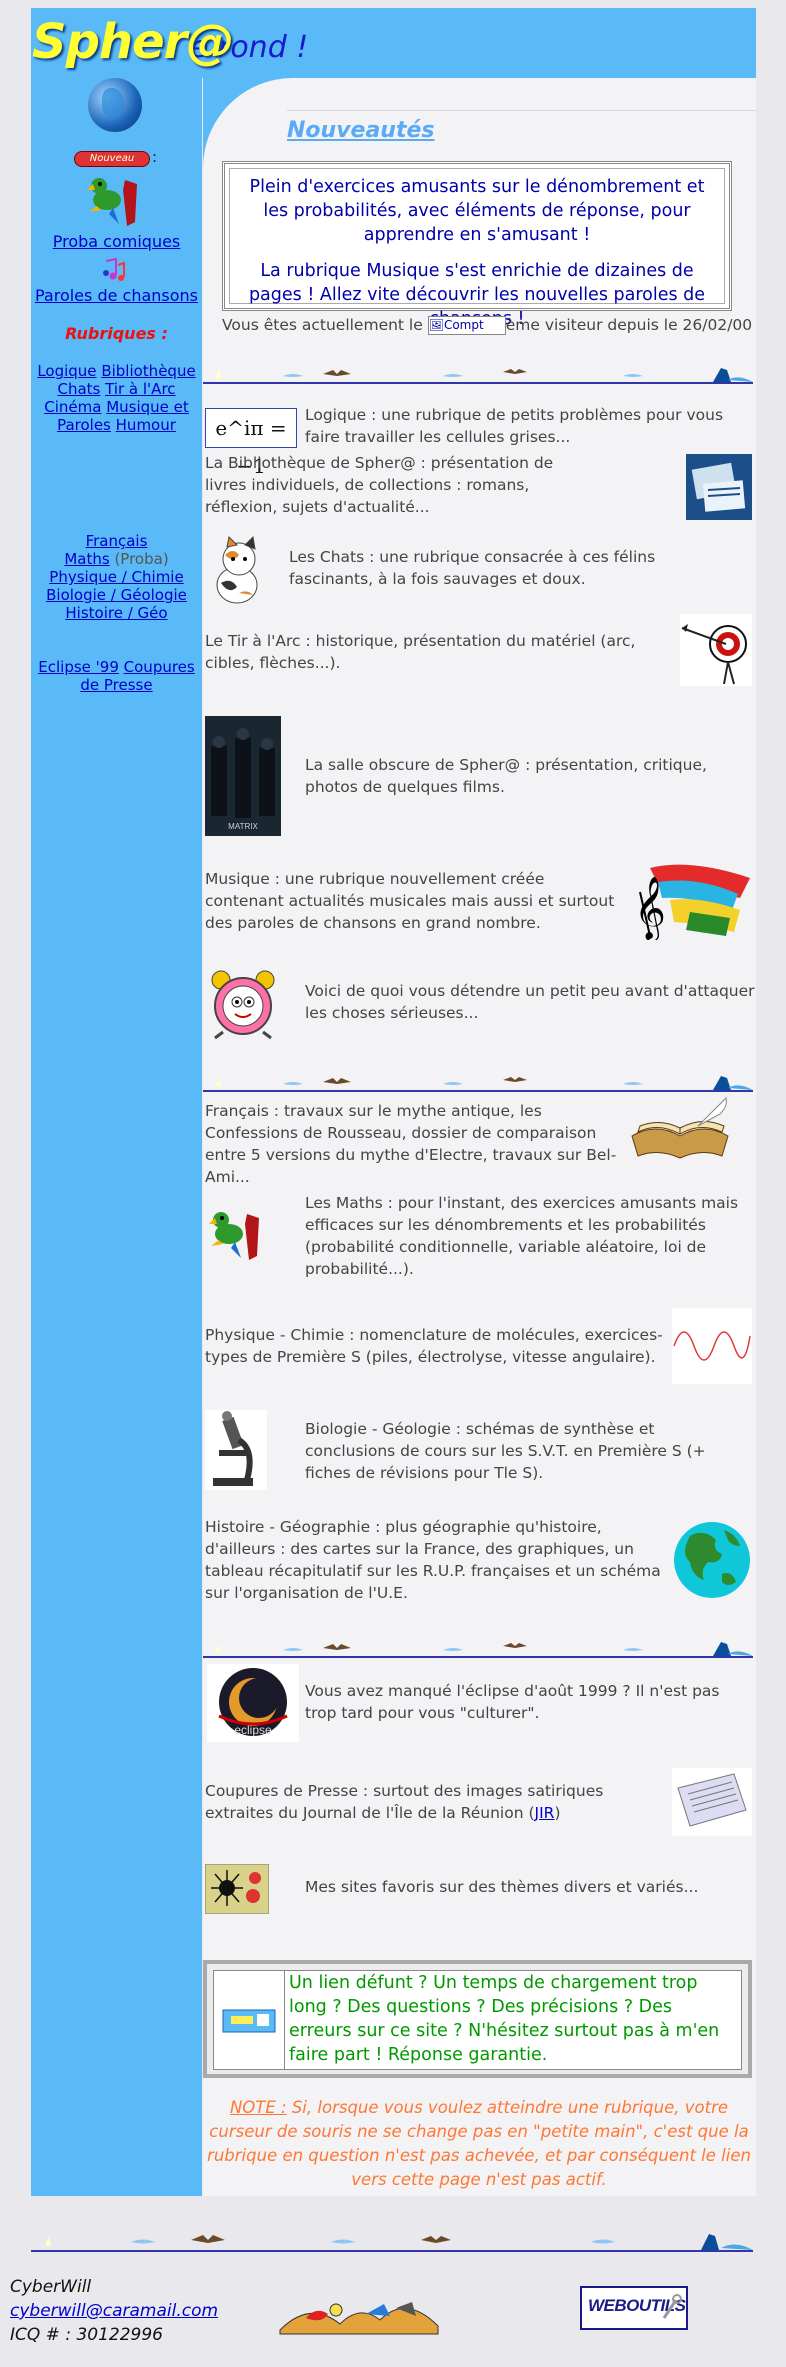 This screenshot has width=786, height=2367. I want to click on maths-parrot-icon, so click(236, 1233).